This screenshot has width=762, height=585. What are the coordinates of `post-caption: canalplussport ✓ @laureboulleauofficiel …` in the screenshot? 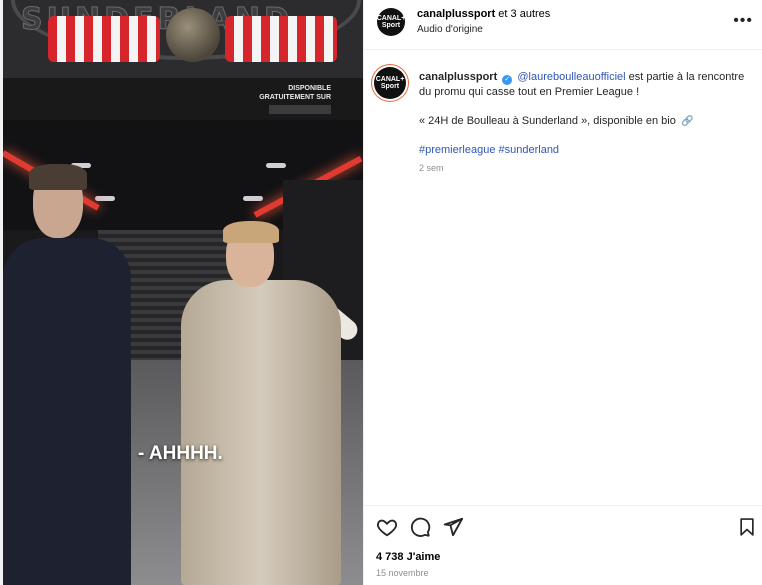 It's located at (589, 123).